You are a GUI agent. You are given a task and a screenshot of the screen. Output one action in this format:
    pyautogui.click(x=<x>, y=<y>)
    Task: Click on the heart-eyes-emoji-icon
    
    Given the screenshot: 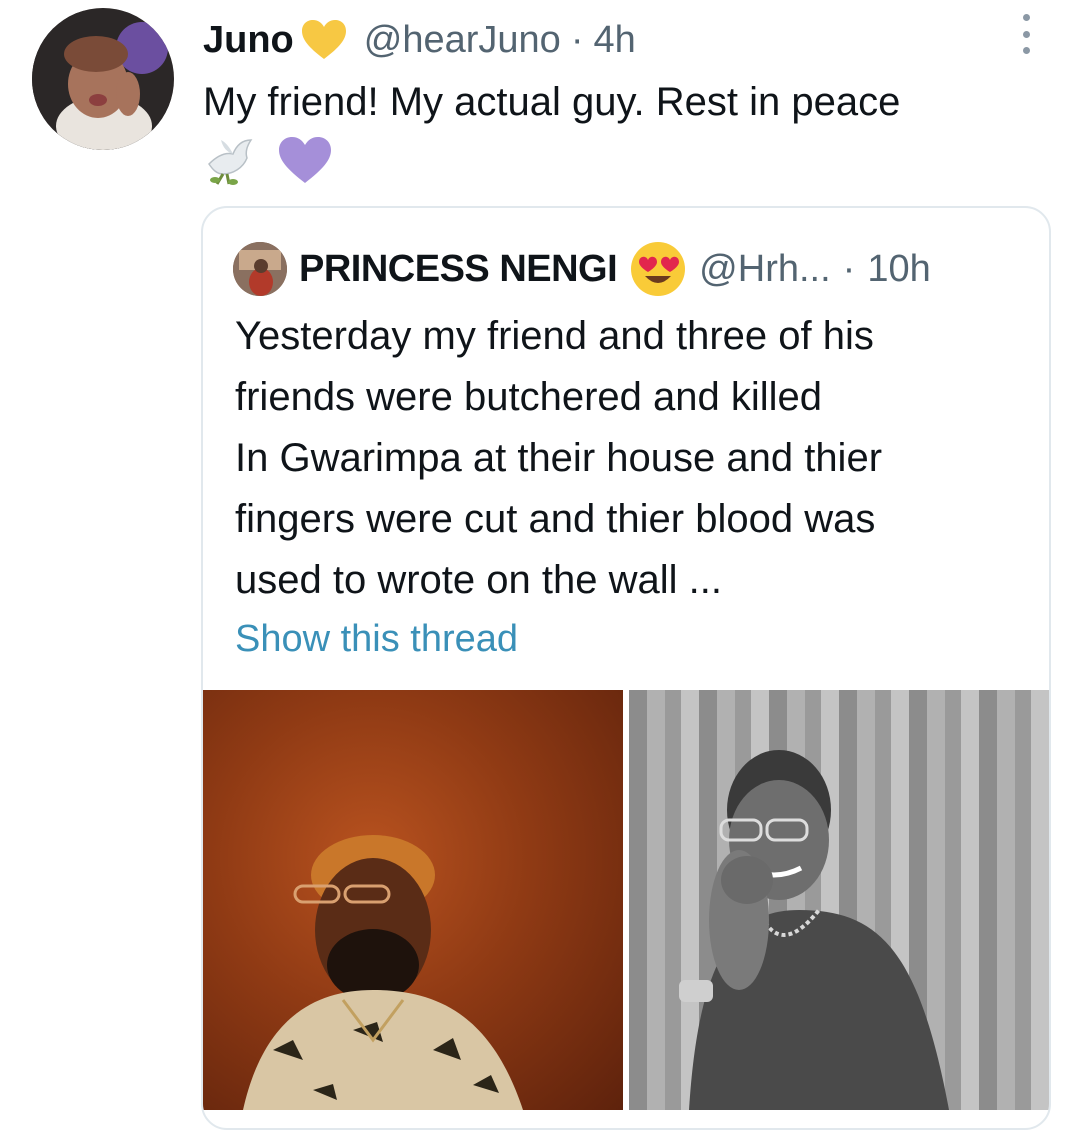 What is the action you would take?
    pyautogui.click(x=658, y=269)
    